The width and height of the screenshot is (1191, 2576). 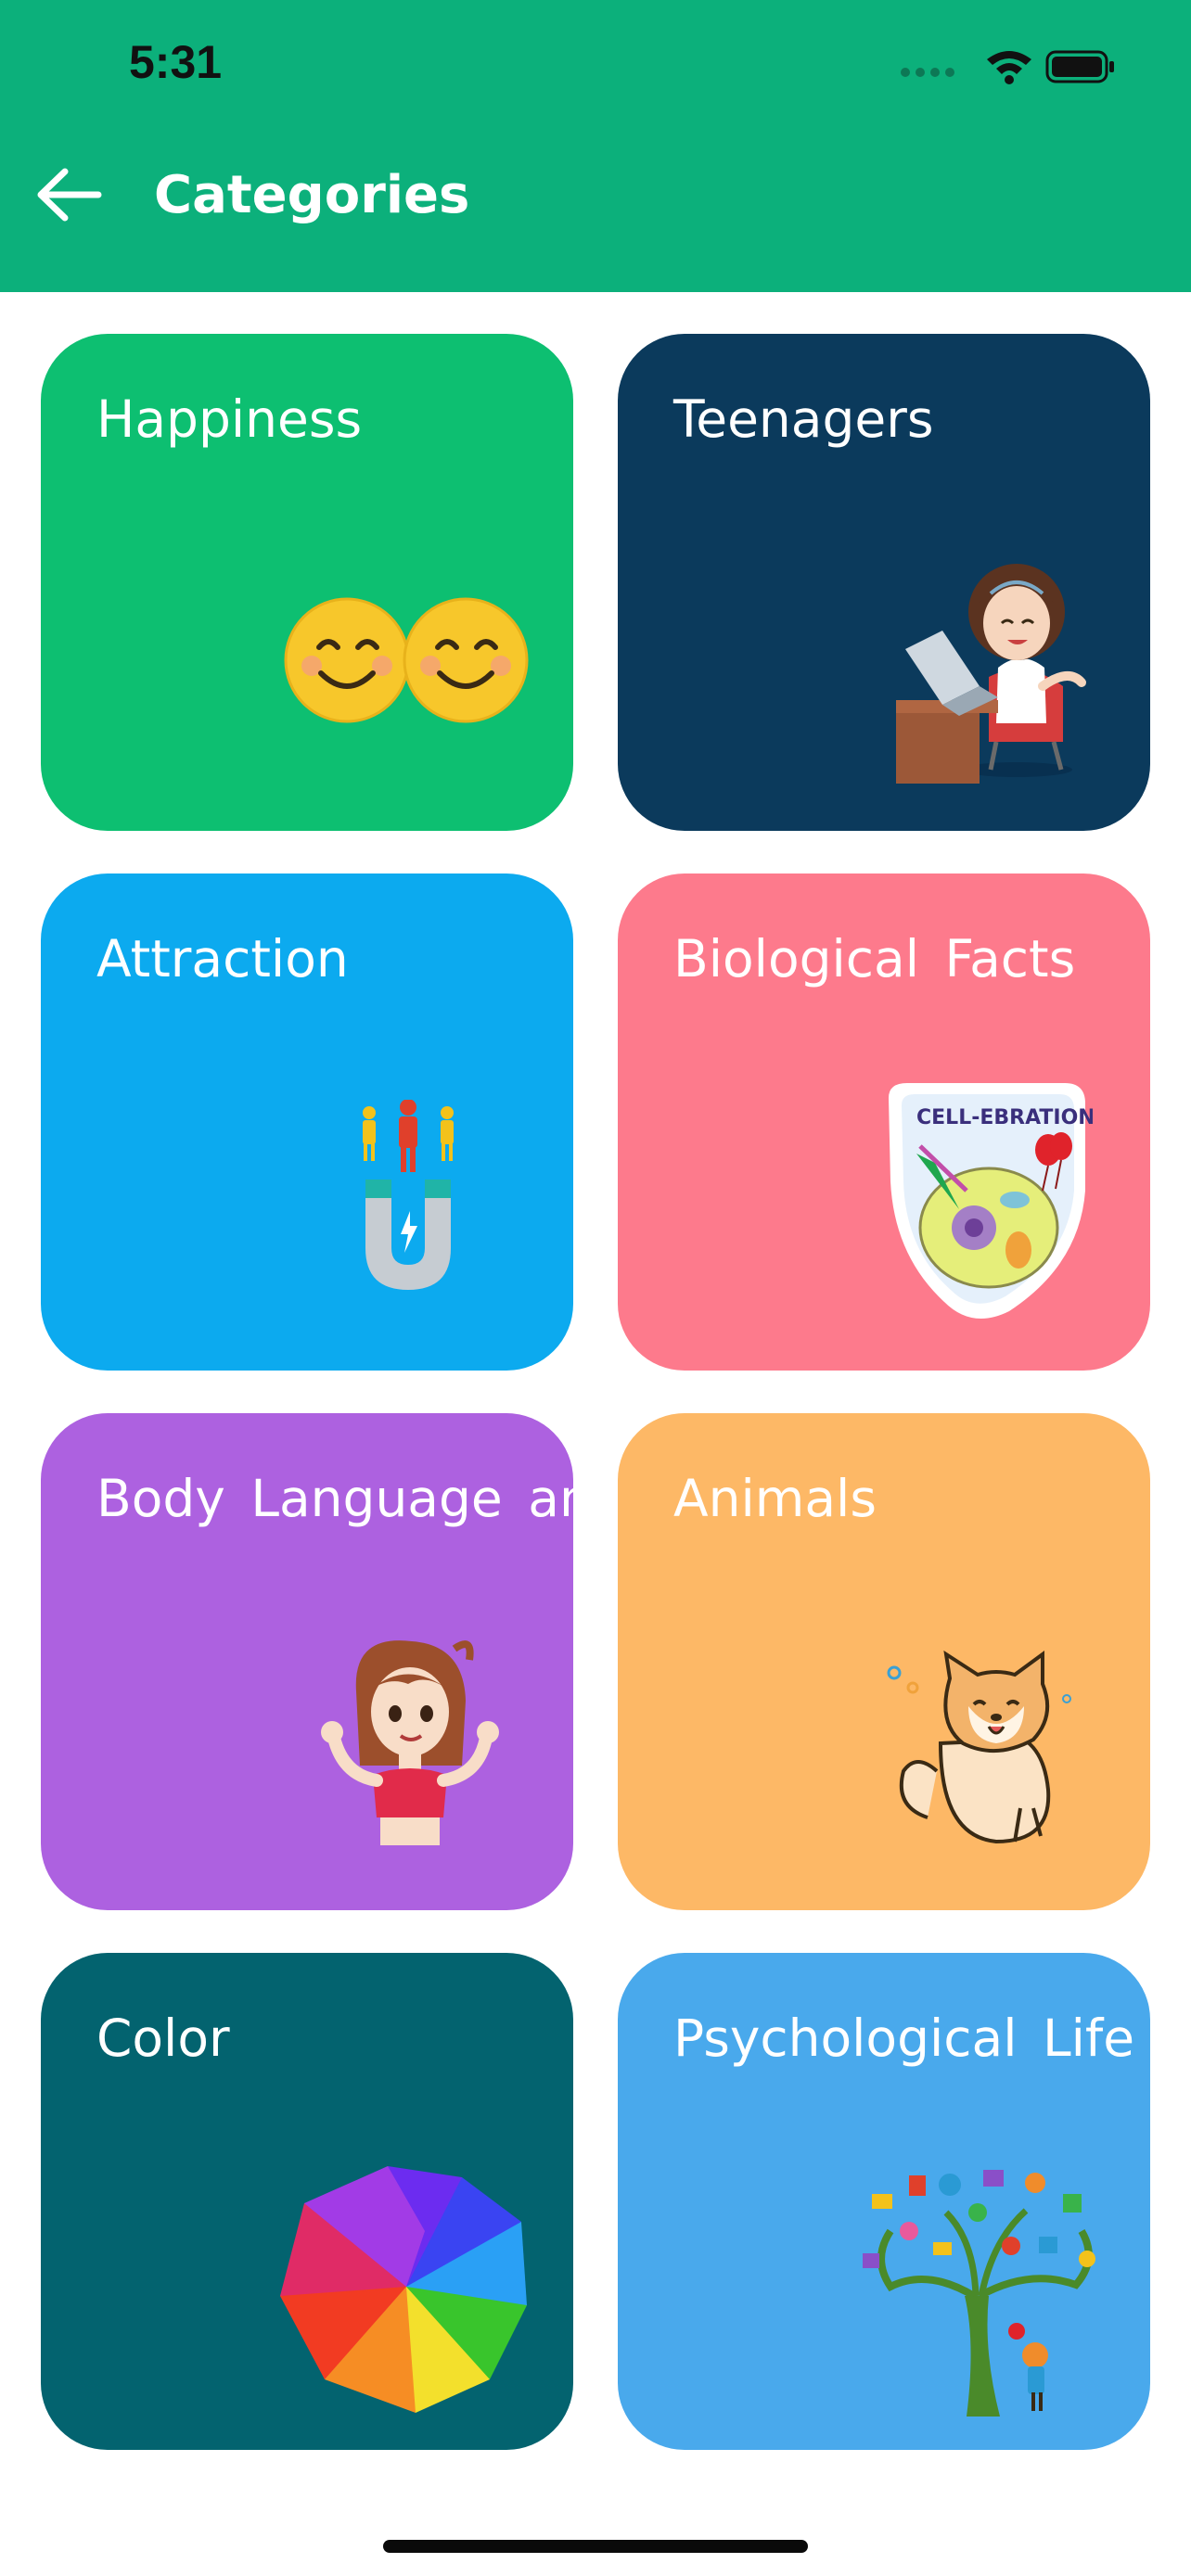 What do you see at coordinates (979, 2293) in the screenshot?
I see `knowledge-tree-icon` at bounding box center [979, 2293].